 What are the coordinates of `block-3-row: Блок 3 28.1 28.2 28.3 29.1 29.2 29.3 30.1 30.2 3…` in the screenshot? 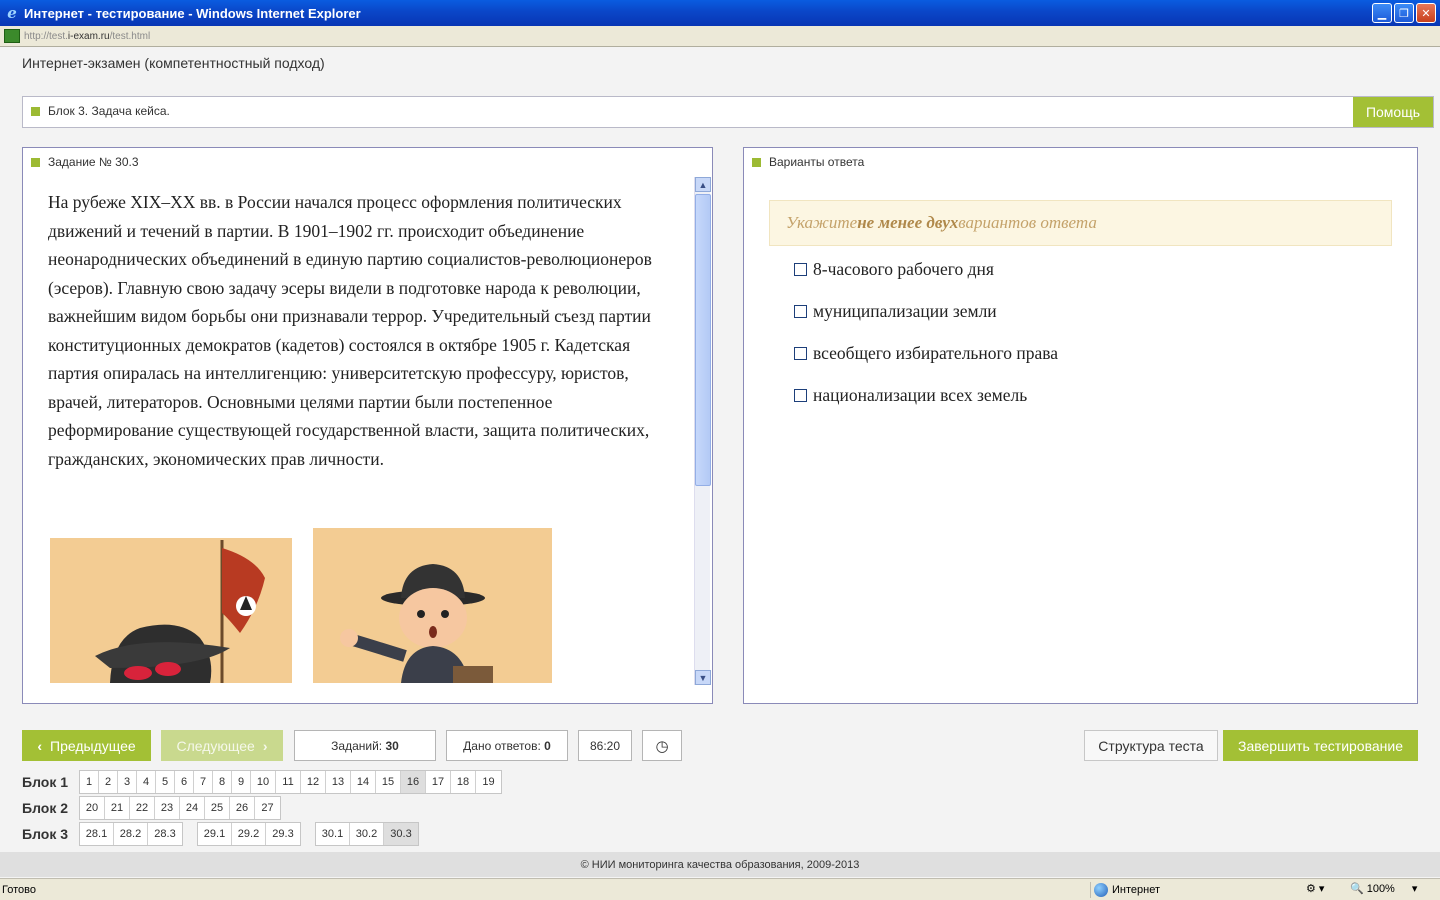 It's located at (224, 834).